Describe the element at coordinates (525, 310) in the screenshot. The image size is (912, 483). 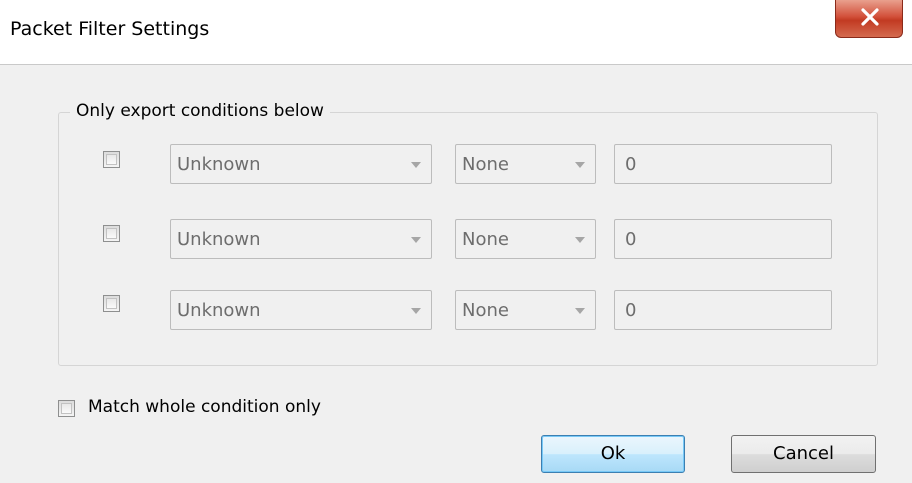
I see `condition-3-operator-select: None` at that location.